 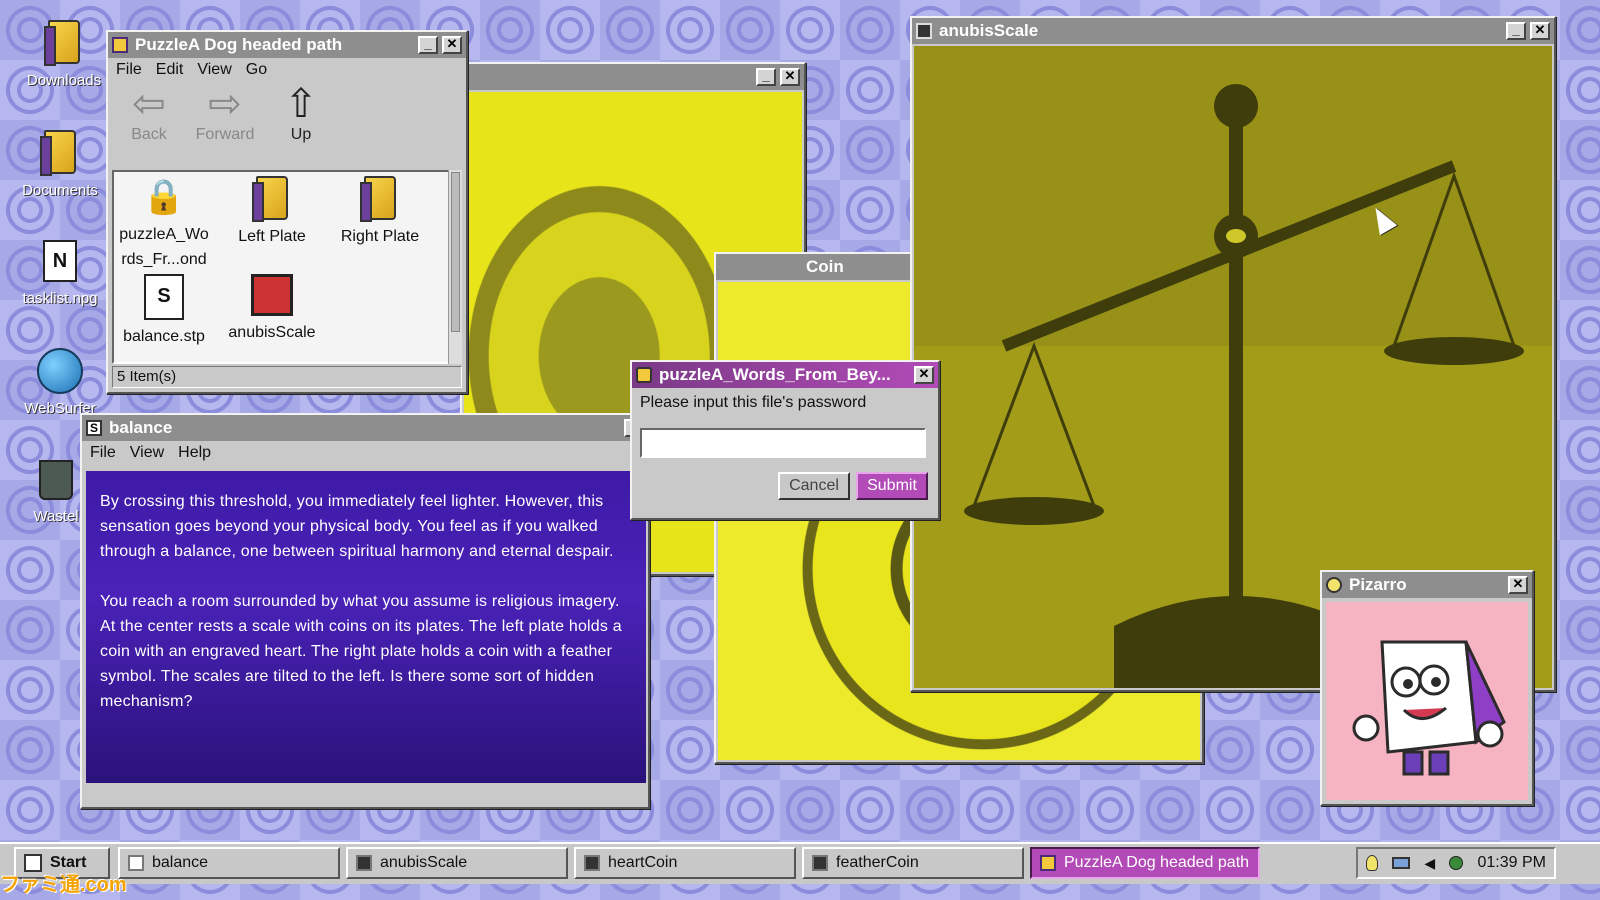 I want to click on file-item-left-plate: Left Plate, so click(x=272, y=224).